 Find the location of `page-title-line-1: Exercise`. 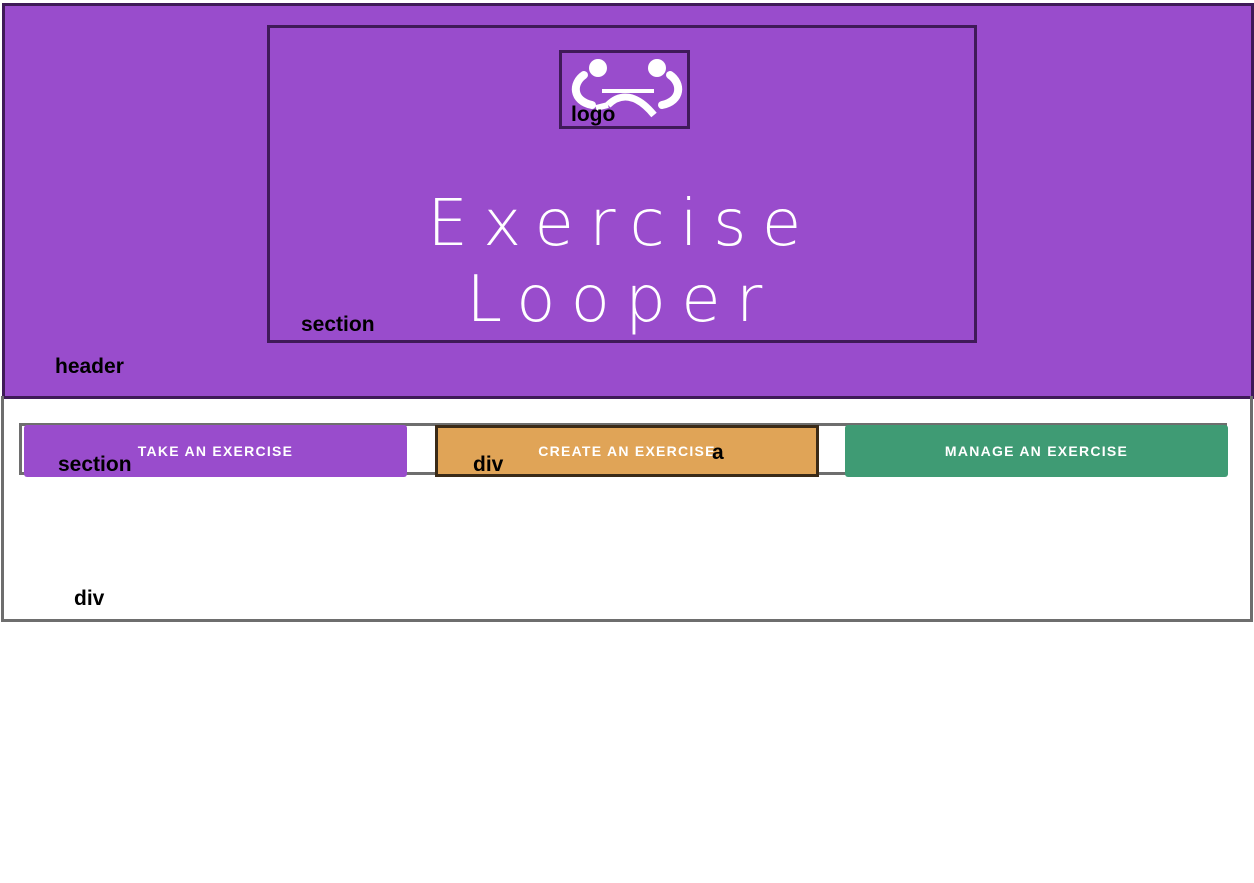

page-title-line-1: Exercise is located at coordinates (622, 224).